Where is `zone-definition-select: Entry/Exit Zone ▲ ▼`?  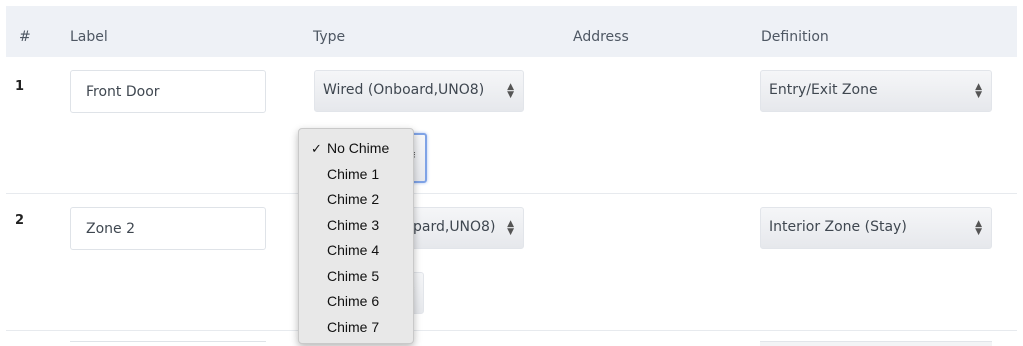
zone-definition-select: Entry/Exit Zone ▲ ▼ is located at coordinates (876, 91).